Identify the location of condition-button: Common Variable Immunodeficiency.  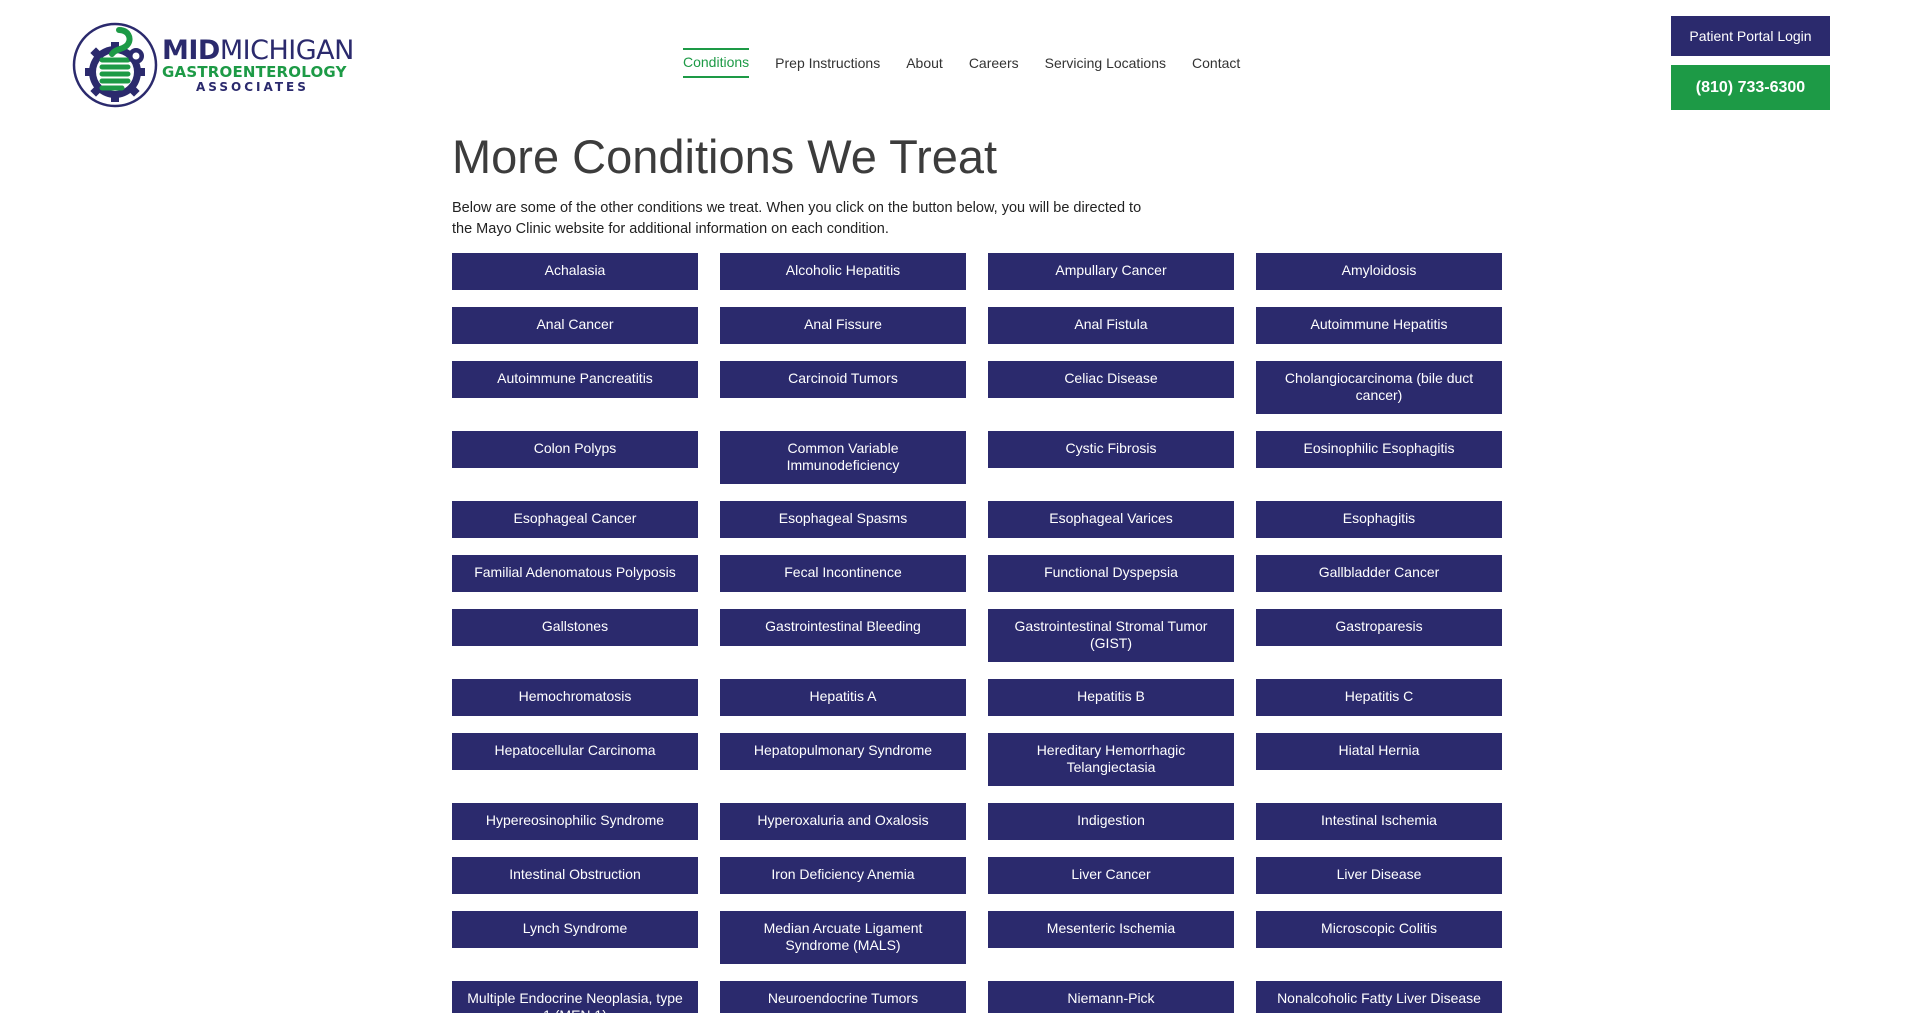
(843, 457).